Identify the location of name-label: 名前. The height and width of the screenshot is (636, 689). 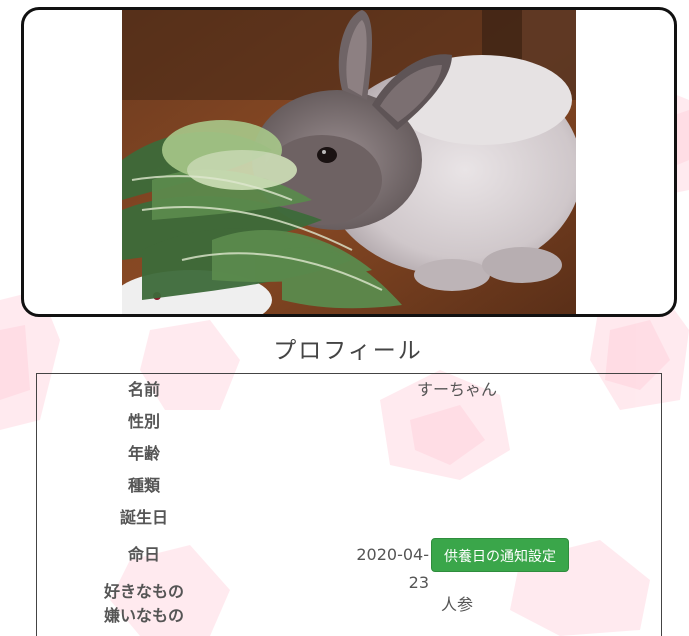
(143, 389).